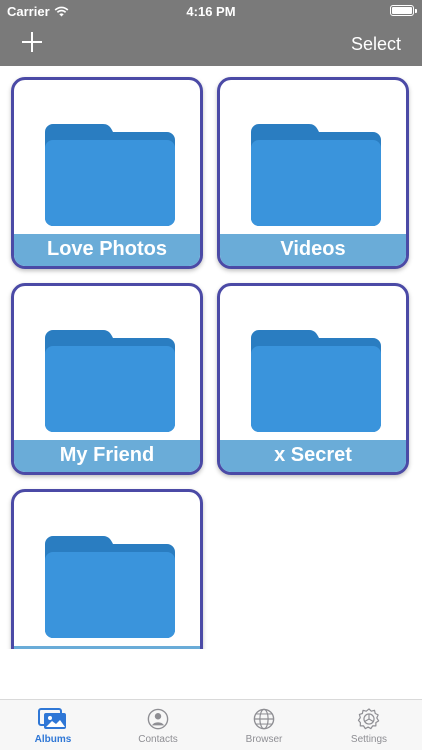 The width and height of the screenshot is (422, 750). Describe the element at coordinates (53, 739) in the screenshot. I see `tab-albums-label: Albums` at that location.